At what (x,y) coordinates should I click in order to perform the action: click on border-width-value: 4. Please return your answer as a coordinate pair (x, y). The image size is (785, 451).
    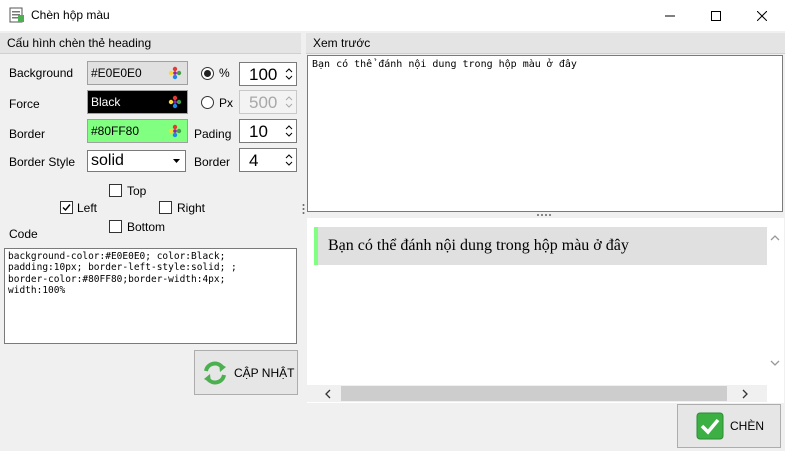
    Looking at the image, I should click on (254, 160).